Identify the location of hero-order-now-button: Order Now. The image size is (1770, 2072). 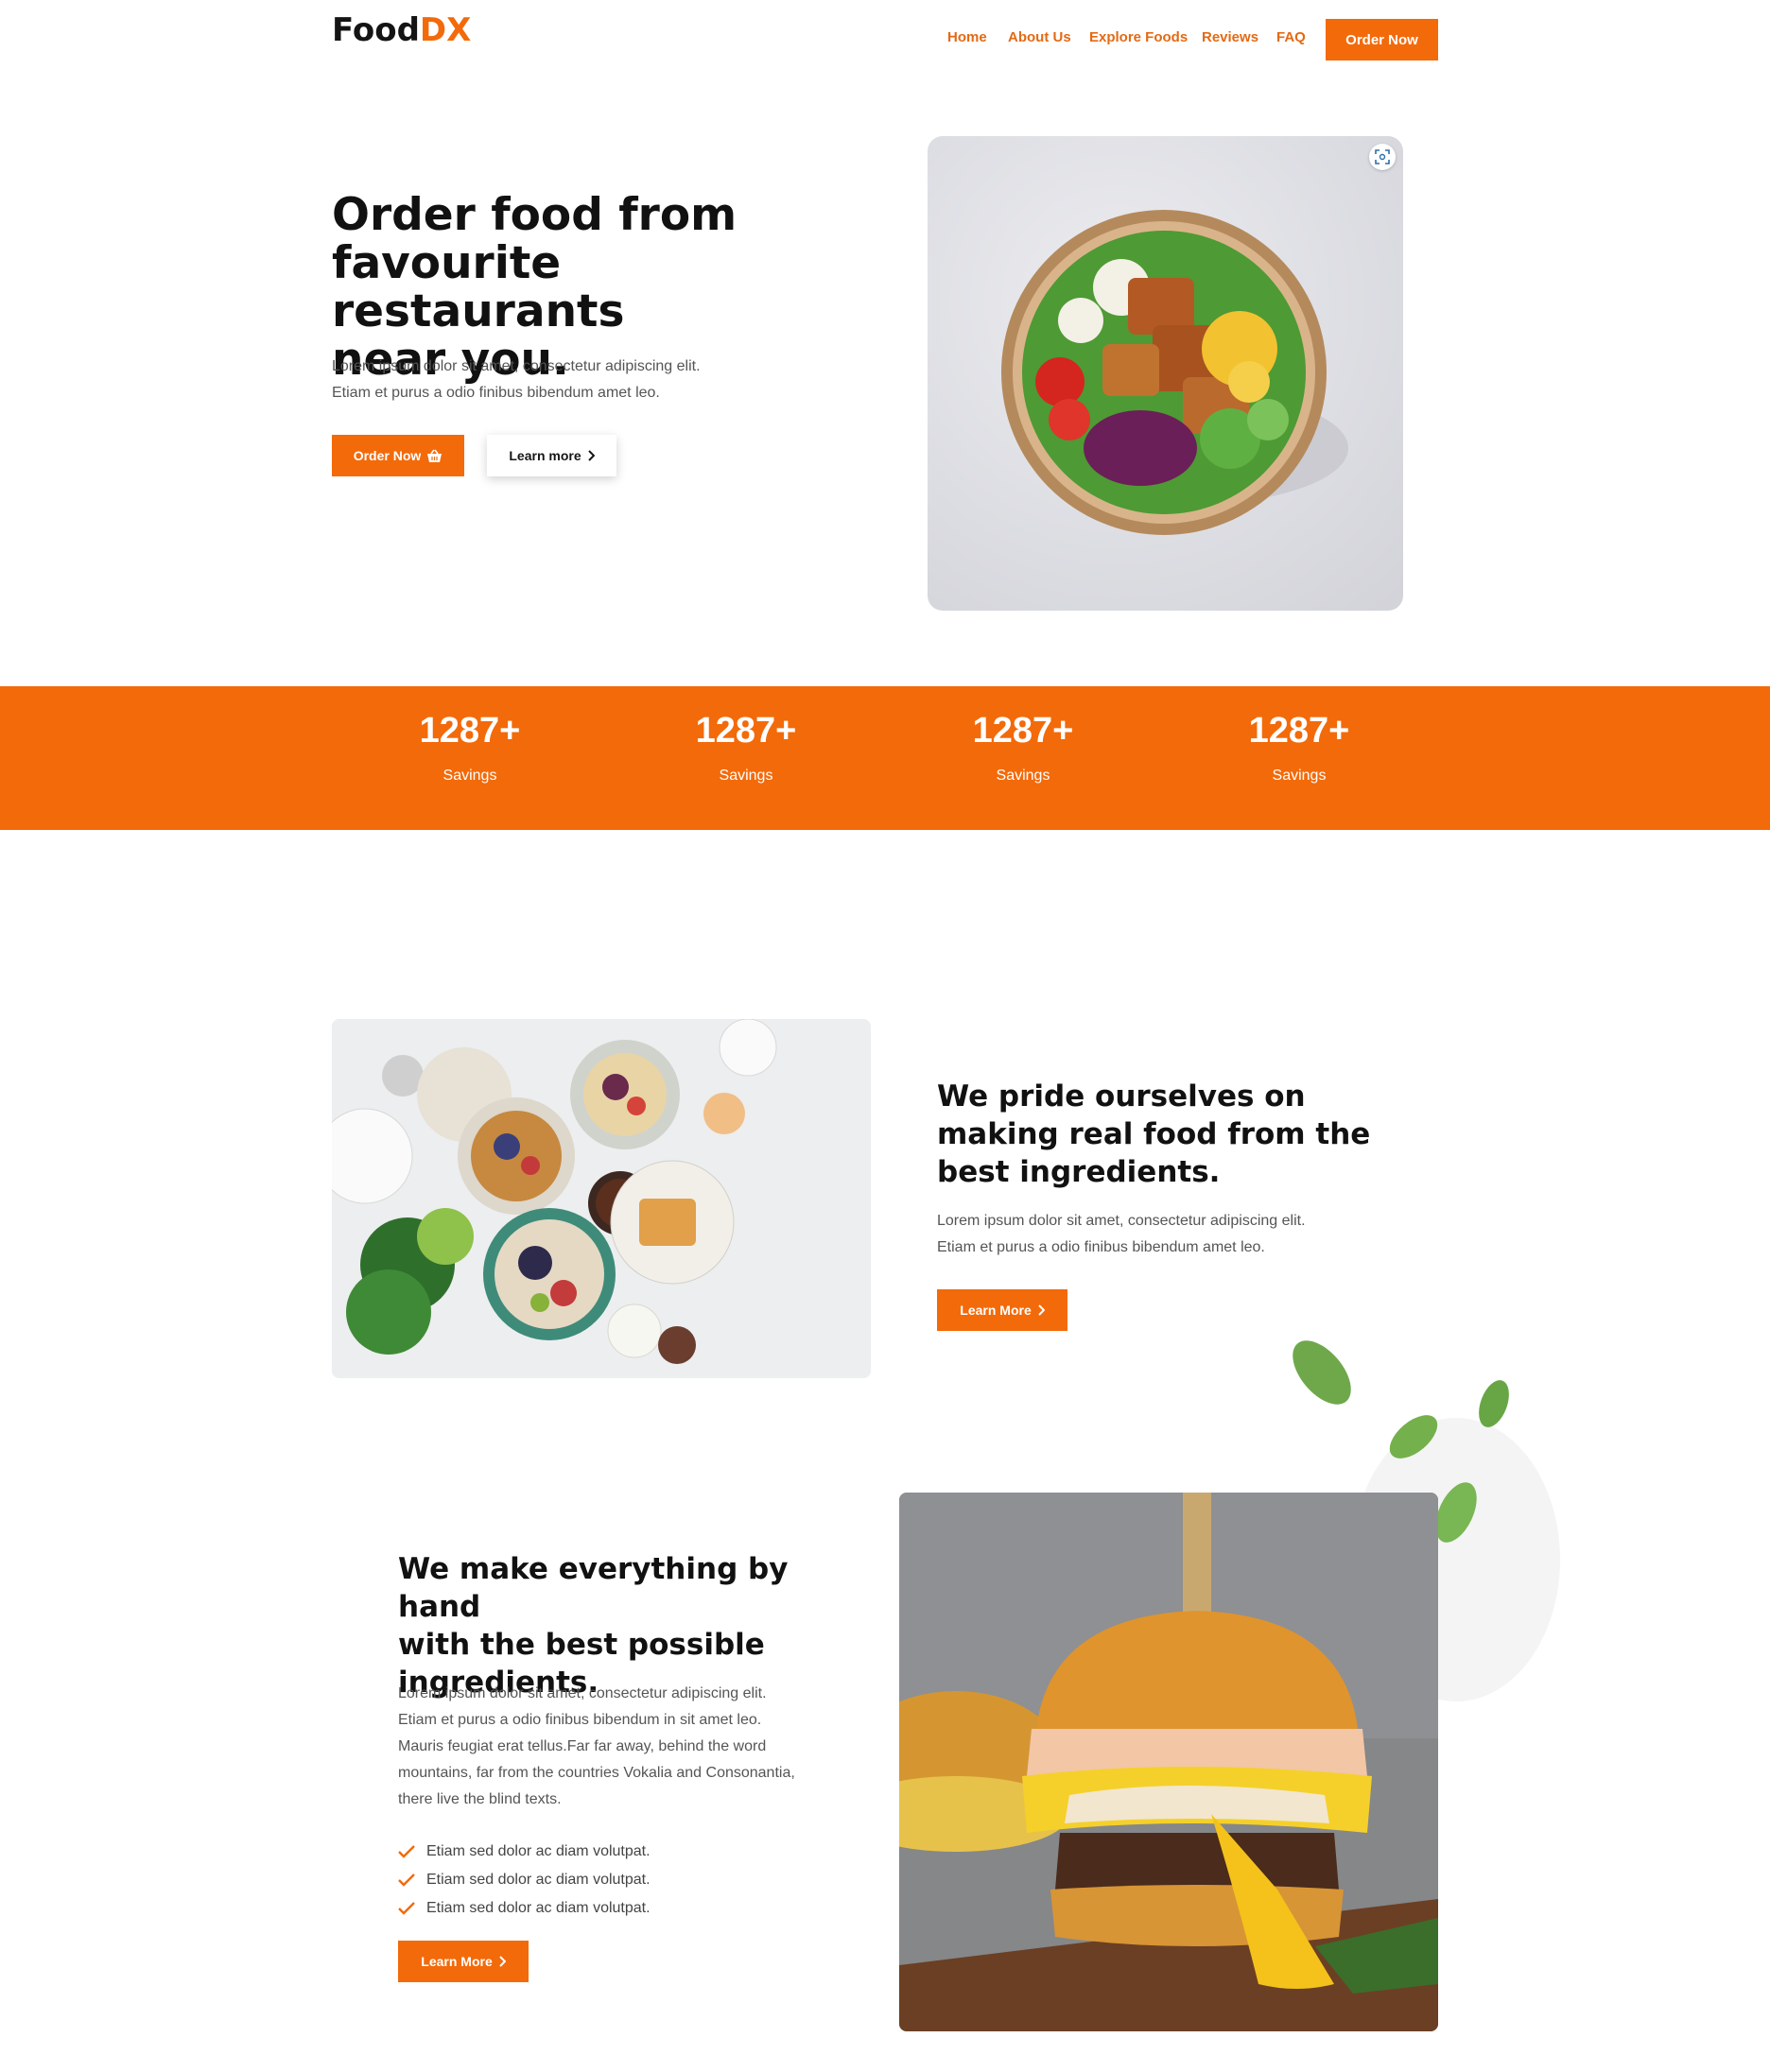
(398, 456).